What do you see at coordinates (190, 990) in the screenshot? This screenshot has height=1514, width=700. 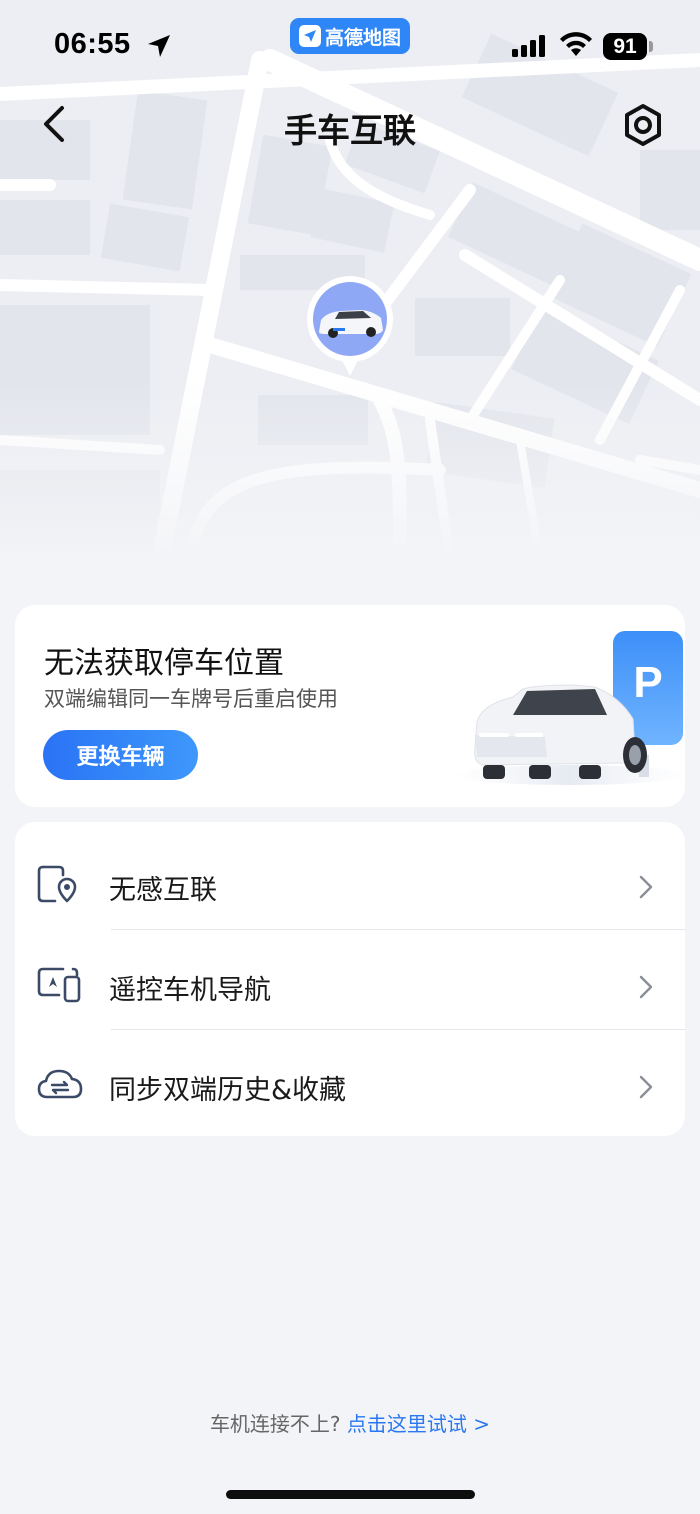 I see `list-item-label: 遥控车机导航` at bounding box center [190, 990].